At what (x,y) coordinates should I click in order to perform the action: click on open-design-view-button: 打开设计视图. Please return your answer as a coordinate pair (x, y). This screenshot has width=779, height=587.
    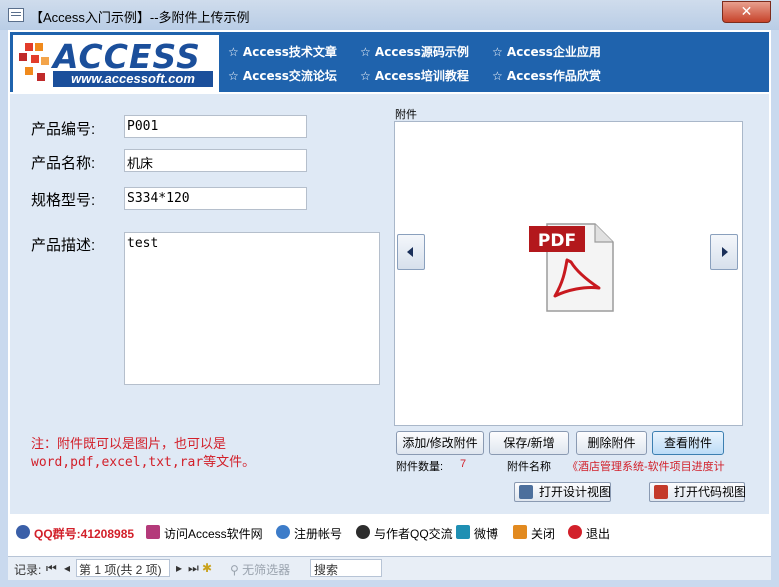
    Looking at the image, I should click on (562, 492).